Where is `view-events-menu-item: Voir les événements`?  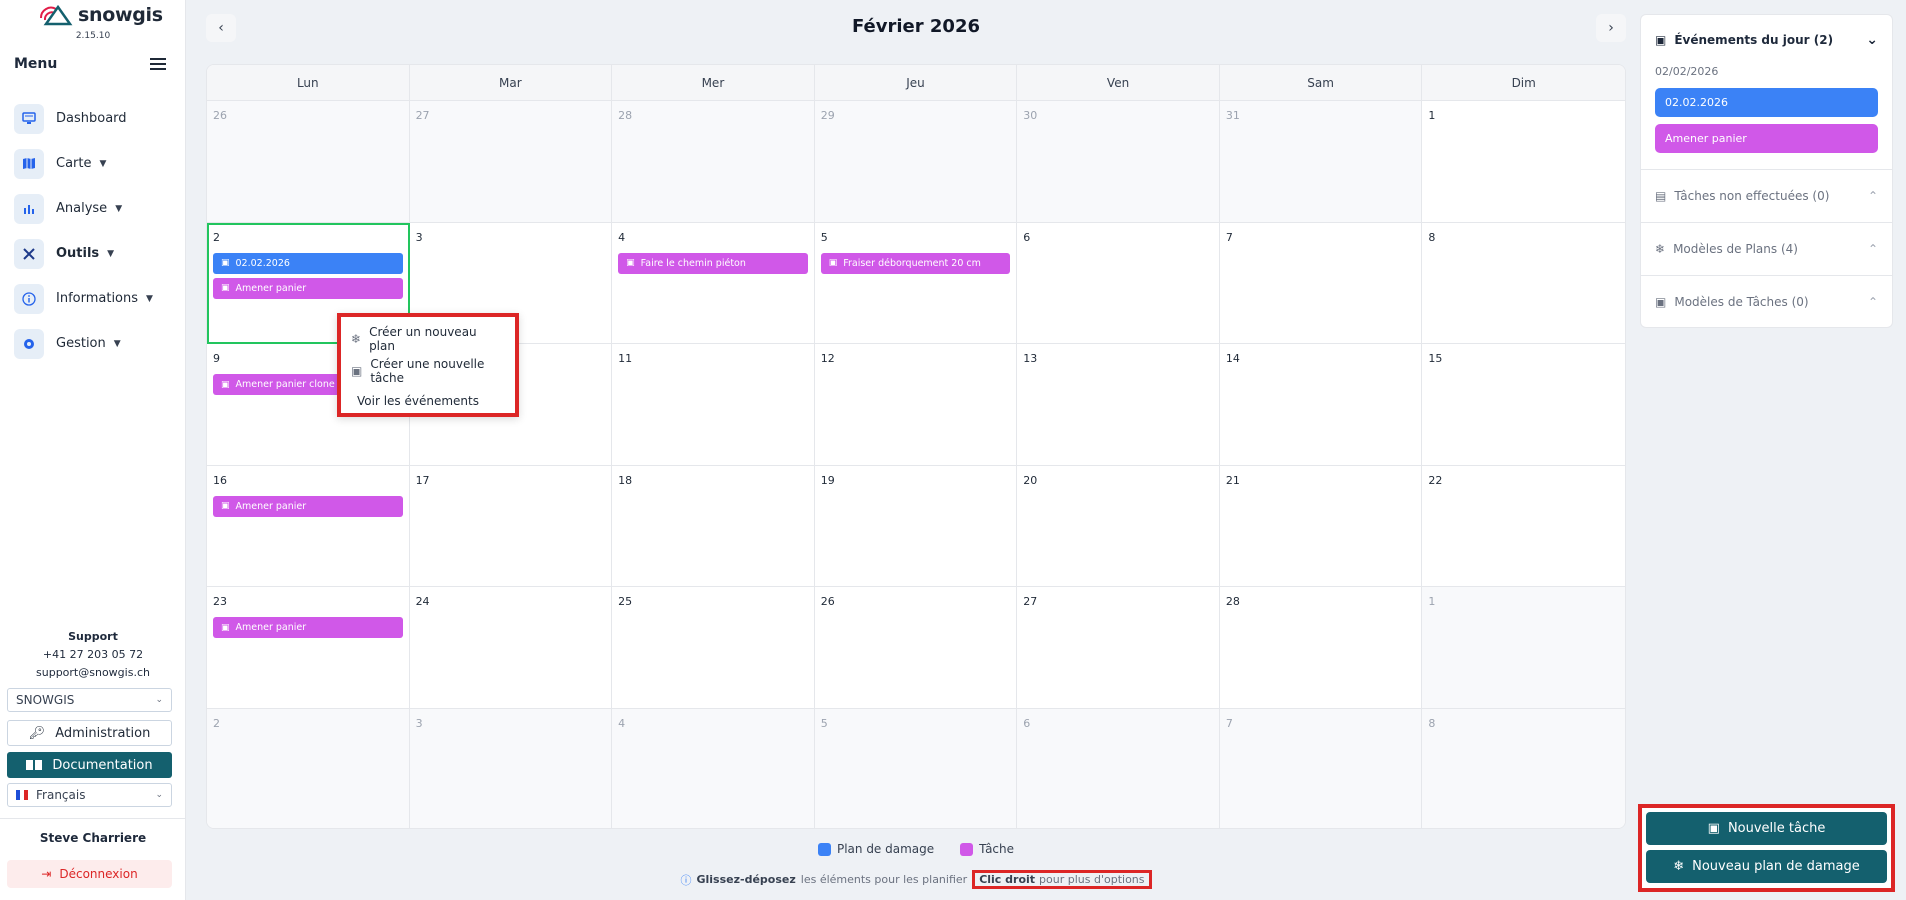
view-events-menu-item: Voir les événements is located at coordinates (428, 401).